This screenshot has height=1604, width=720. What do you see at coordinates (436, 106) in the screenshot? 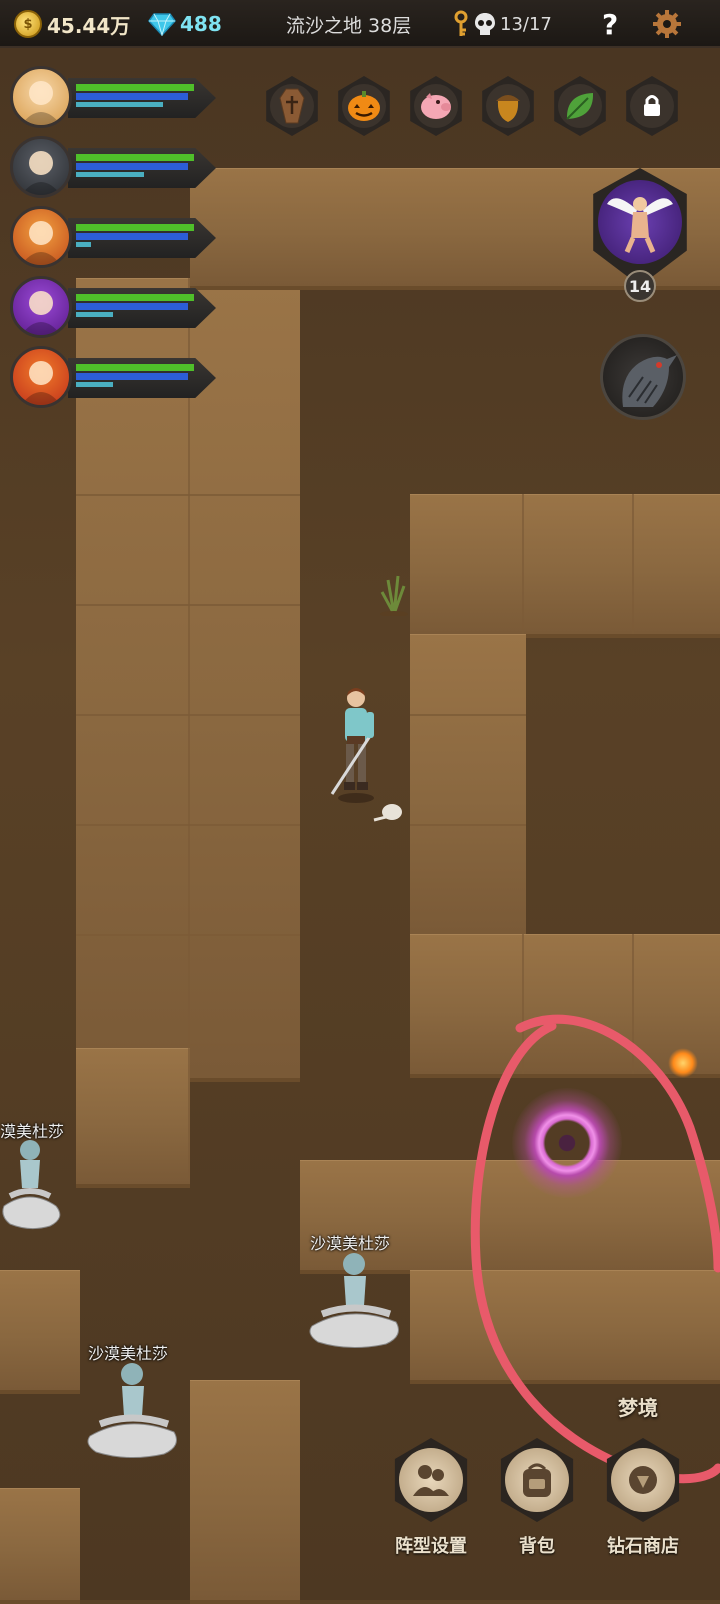
I see `pig-icon` at bounding box center [436, 106].